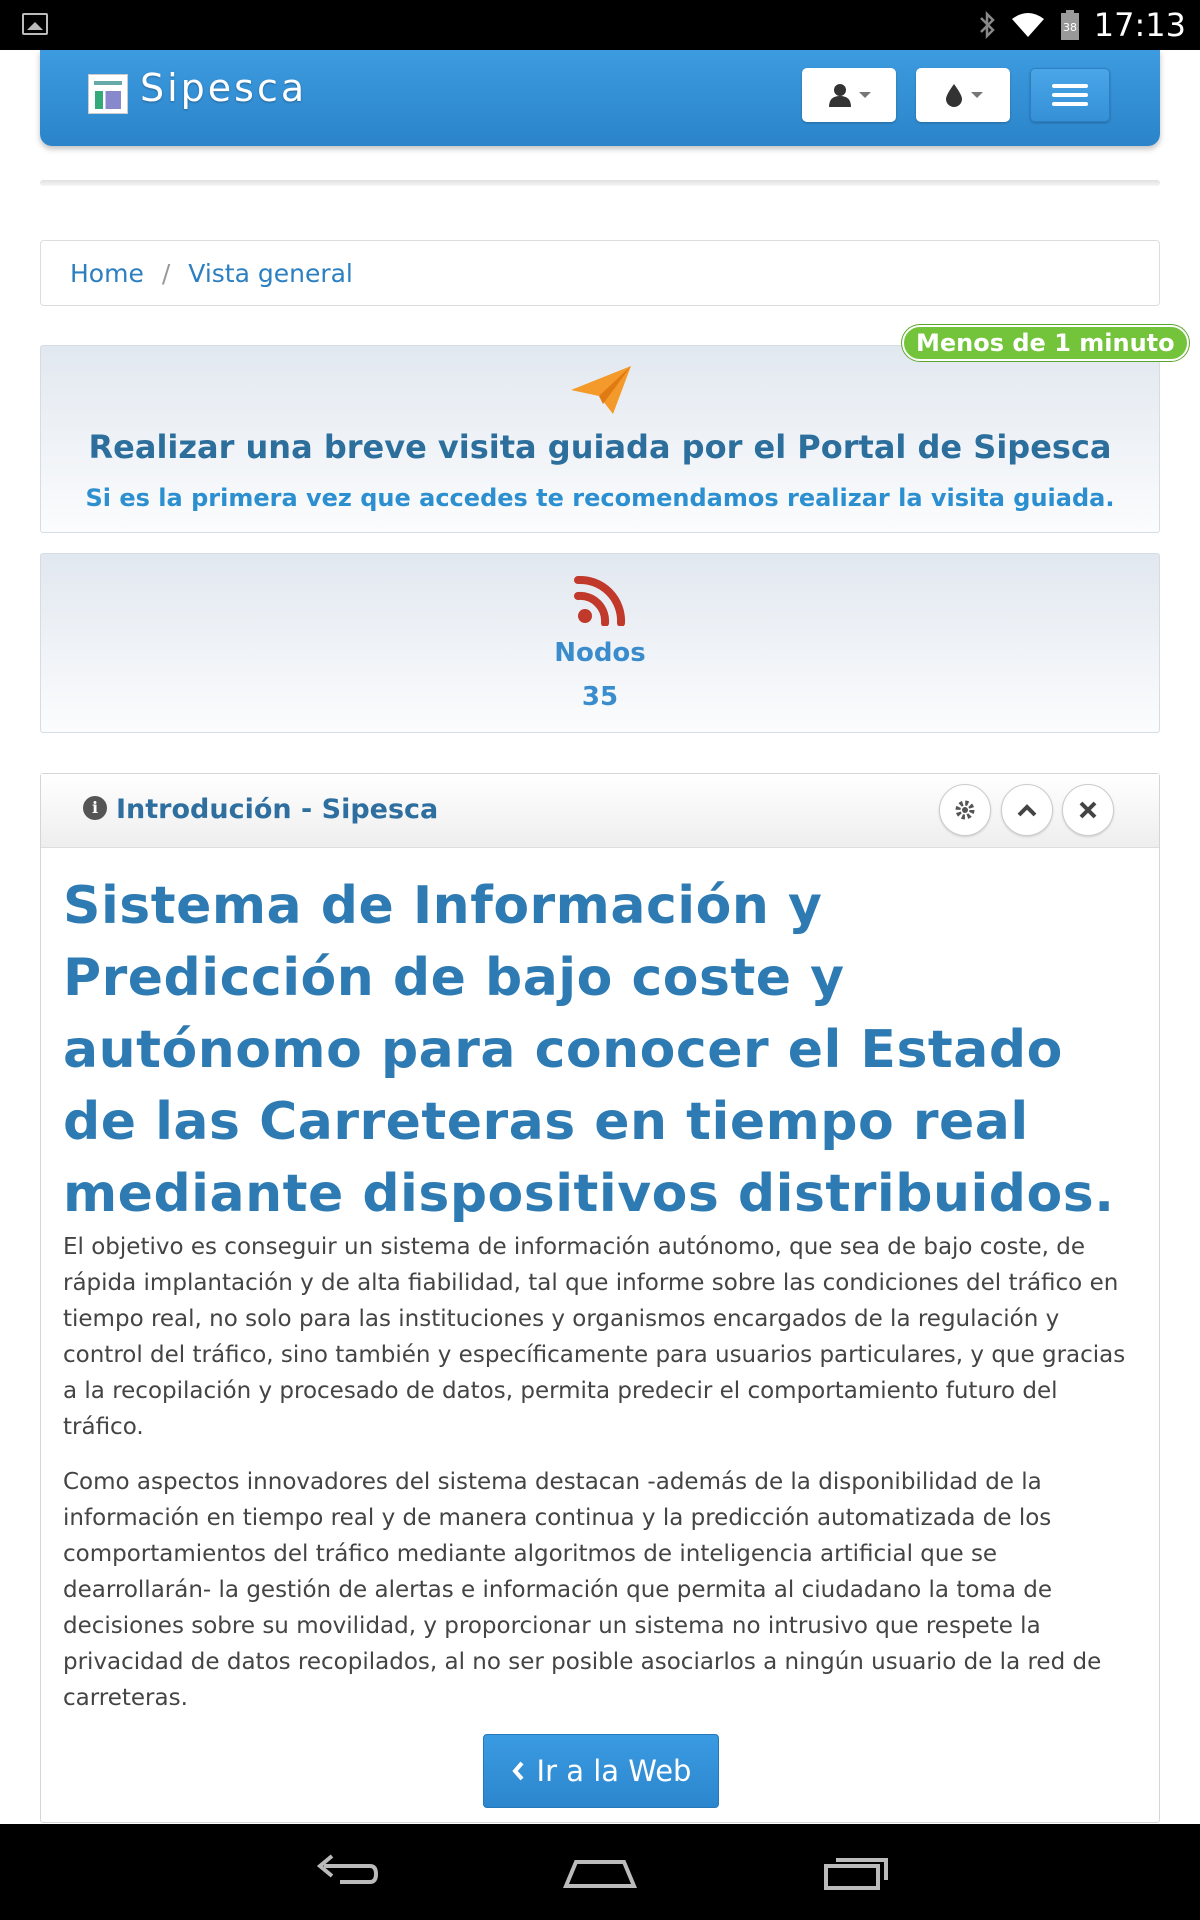  I want to click on info-icon: i, so click(95, 808).